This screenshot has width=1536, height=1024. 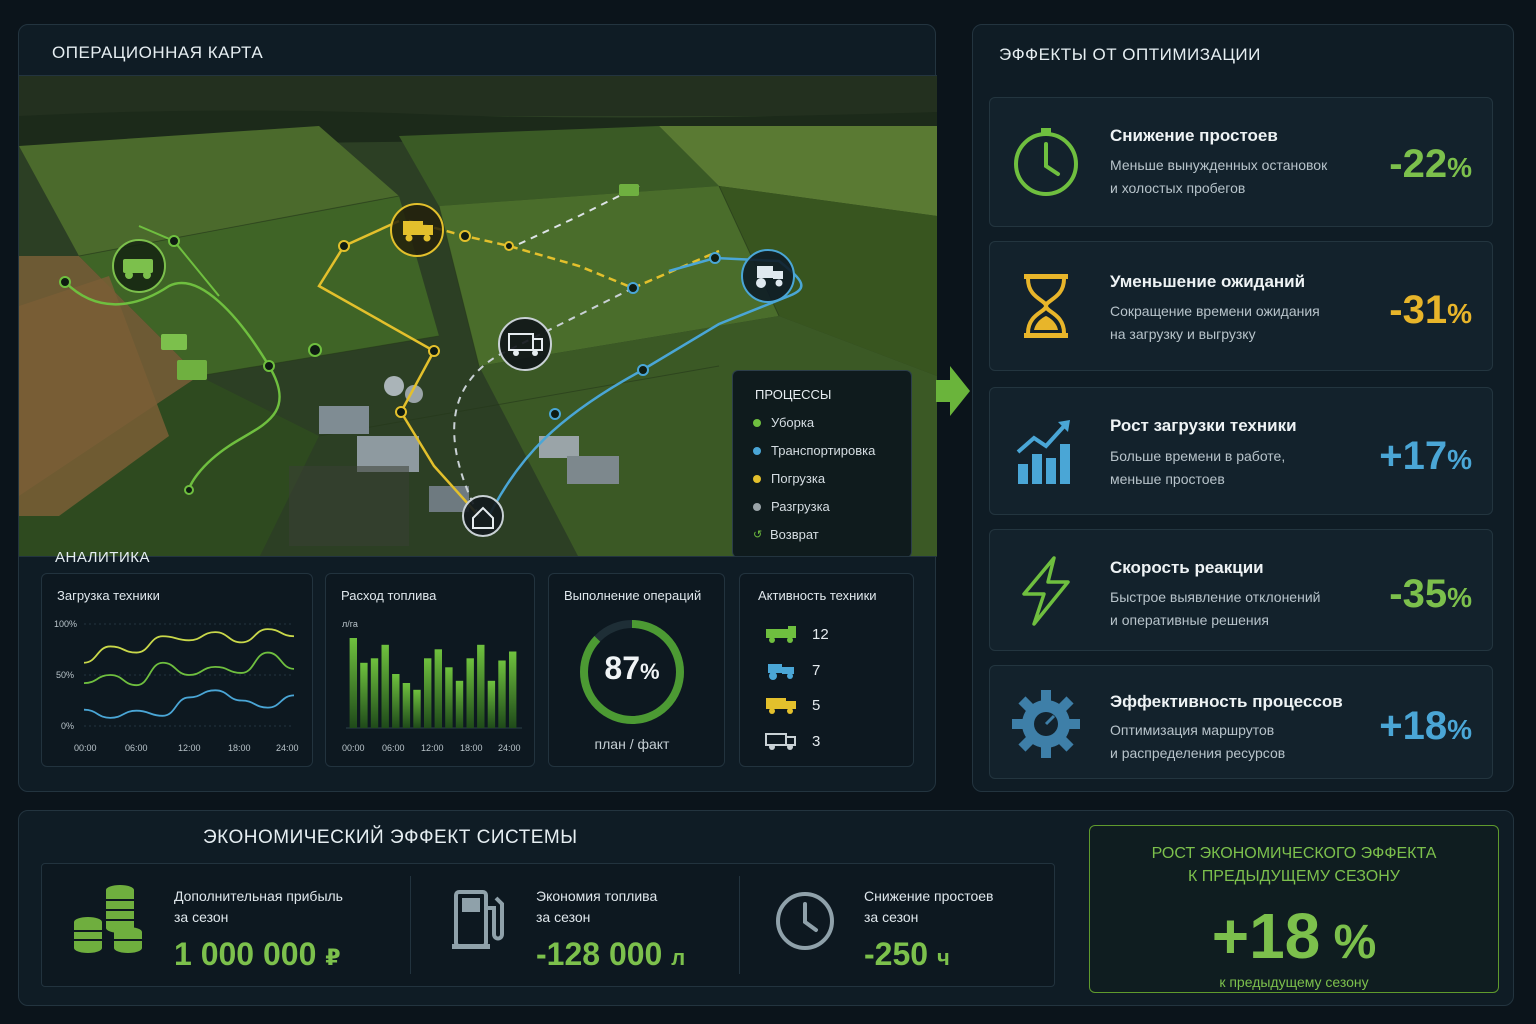 What do you see at coordinates (793, 394) in the screenshot?
I see `legend-title: ПРОЦЕССЫ` at bounding box center [793, 394].